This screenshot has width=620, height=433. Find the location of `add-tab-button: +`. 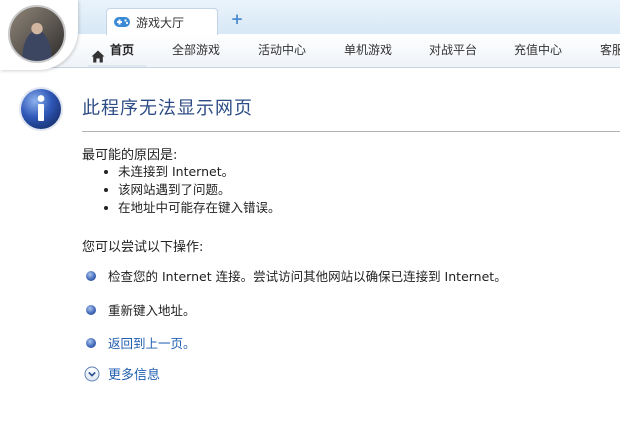

add-tab-button: + is located at coordinates (237, 19).